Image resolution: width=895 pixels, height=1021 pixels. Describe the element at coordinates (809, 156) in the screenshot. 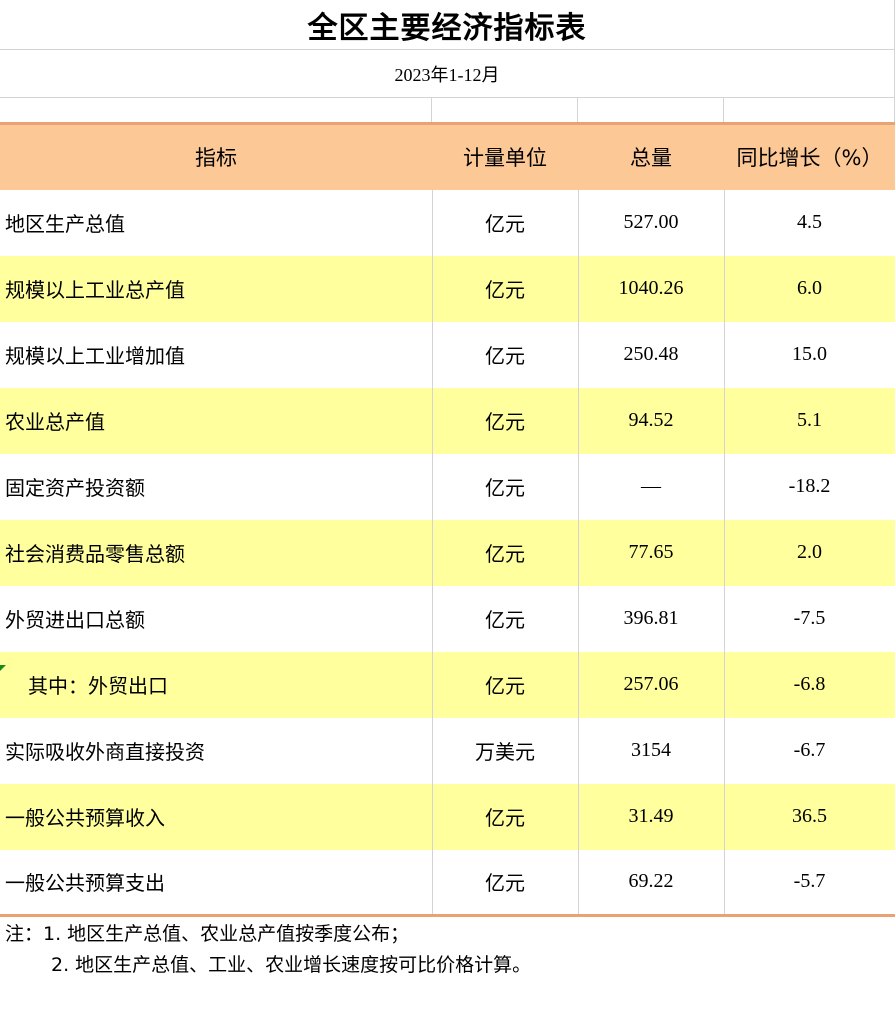

I see `header-growth: 同比增长（%）` at that location.